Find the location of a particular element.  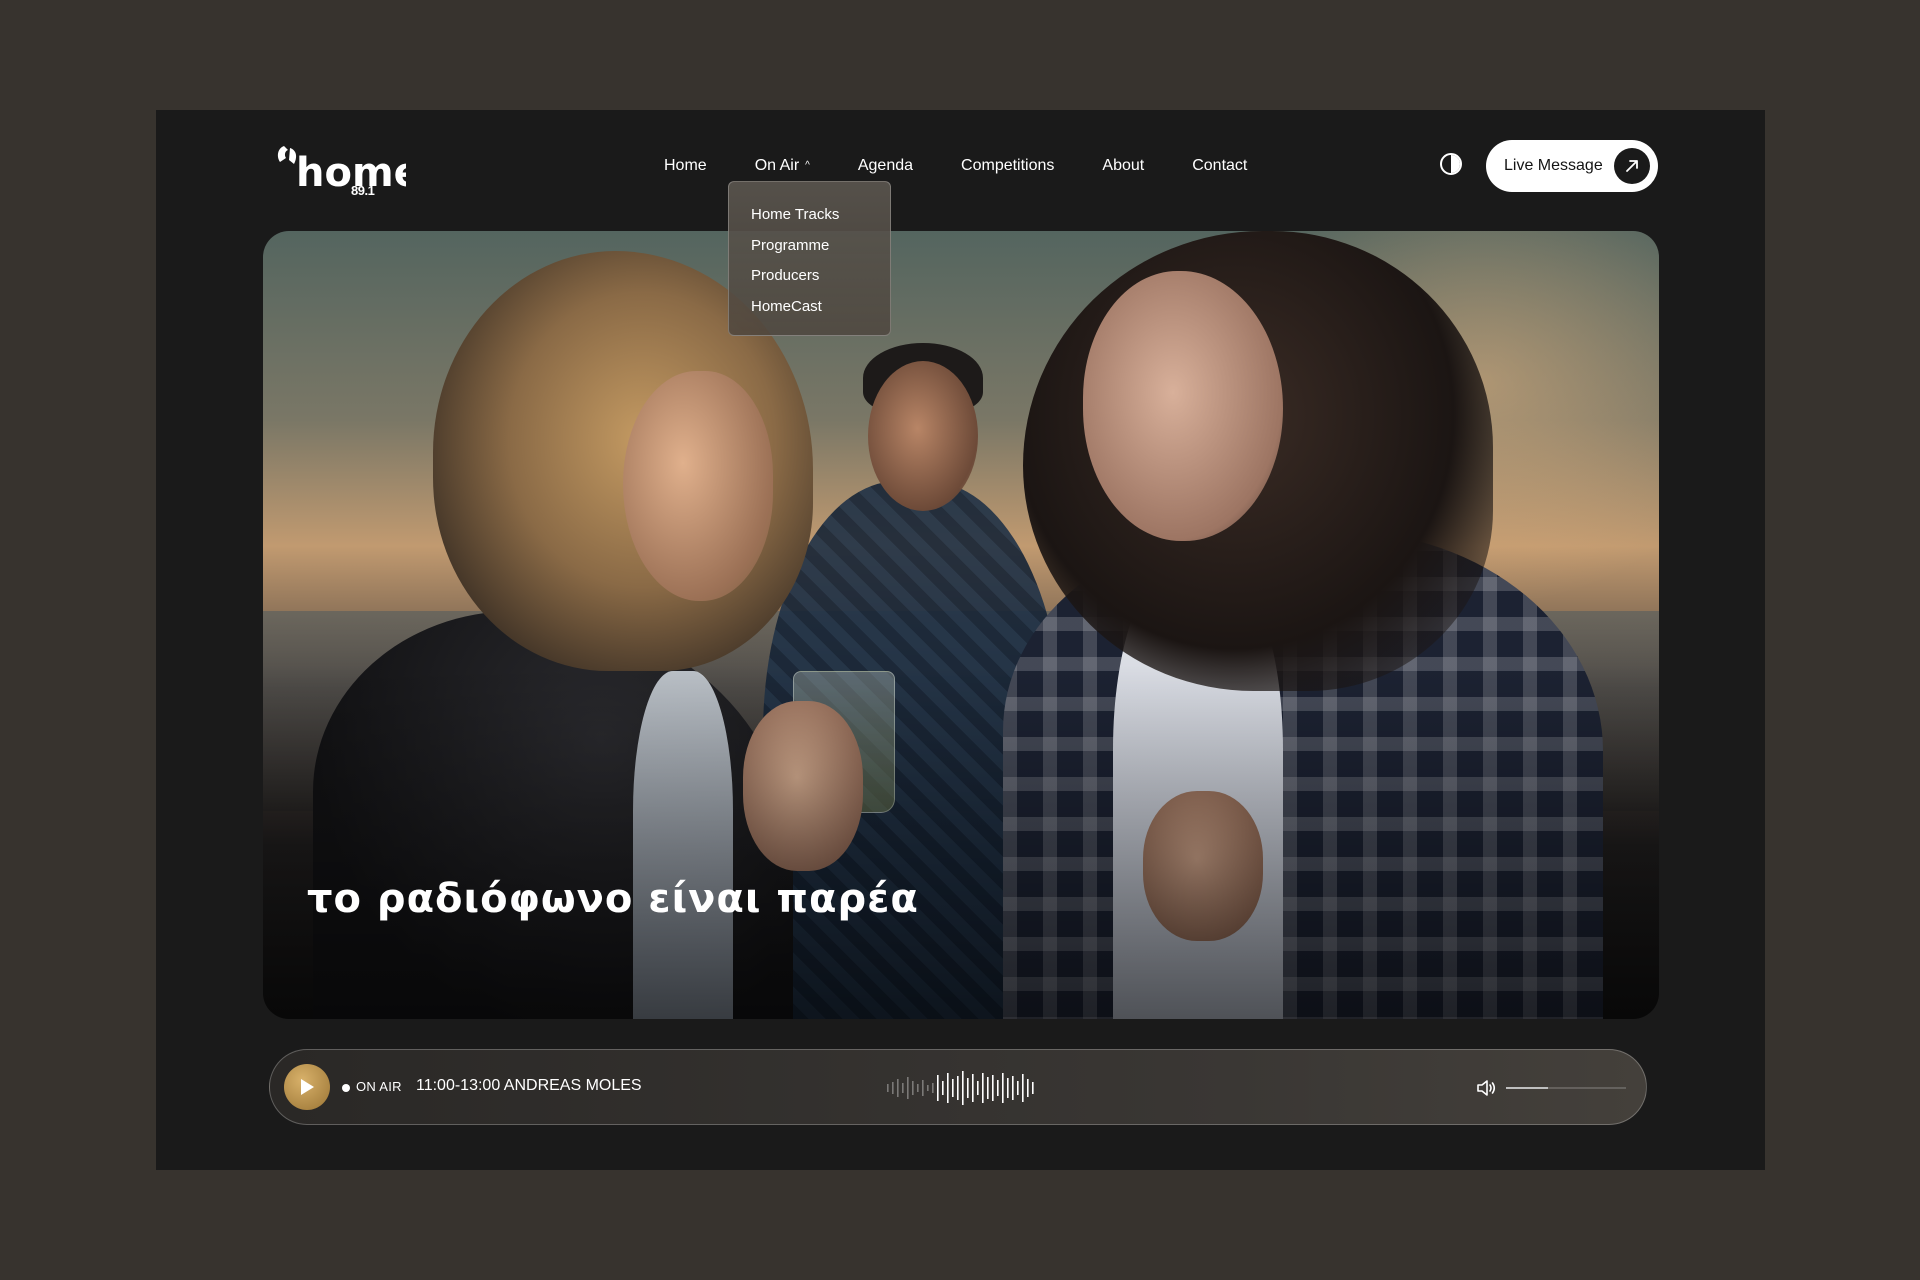

play-button is located at coordinates (307, 1087).